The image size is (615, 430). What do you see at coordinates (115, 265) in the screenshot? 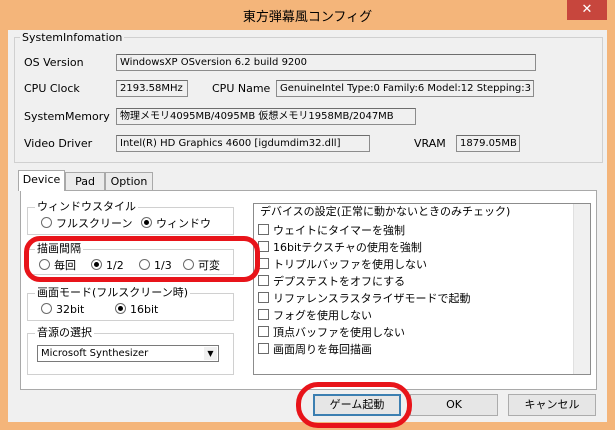
I see `radio-label: 1/2` at bounding box center [115, 265].